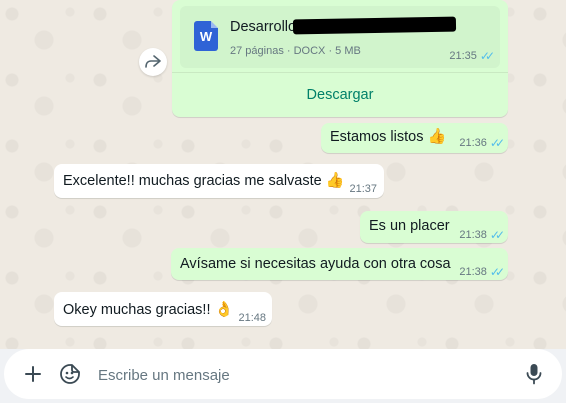 Image resolution: width=566 pixels, height=403 pixels. I want to click on sticker-button, so click(70, 374).